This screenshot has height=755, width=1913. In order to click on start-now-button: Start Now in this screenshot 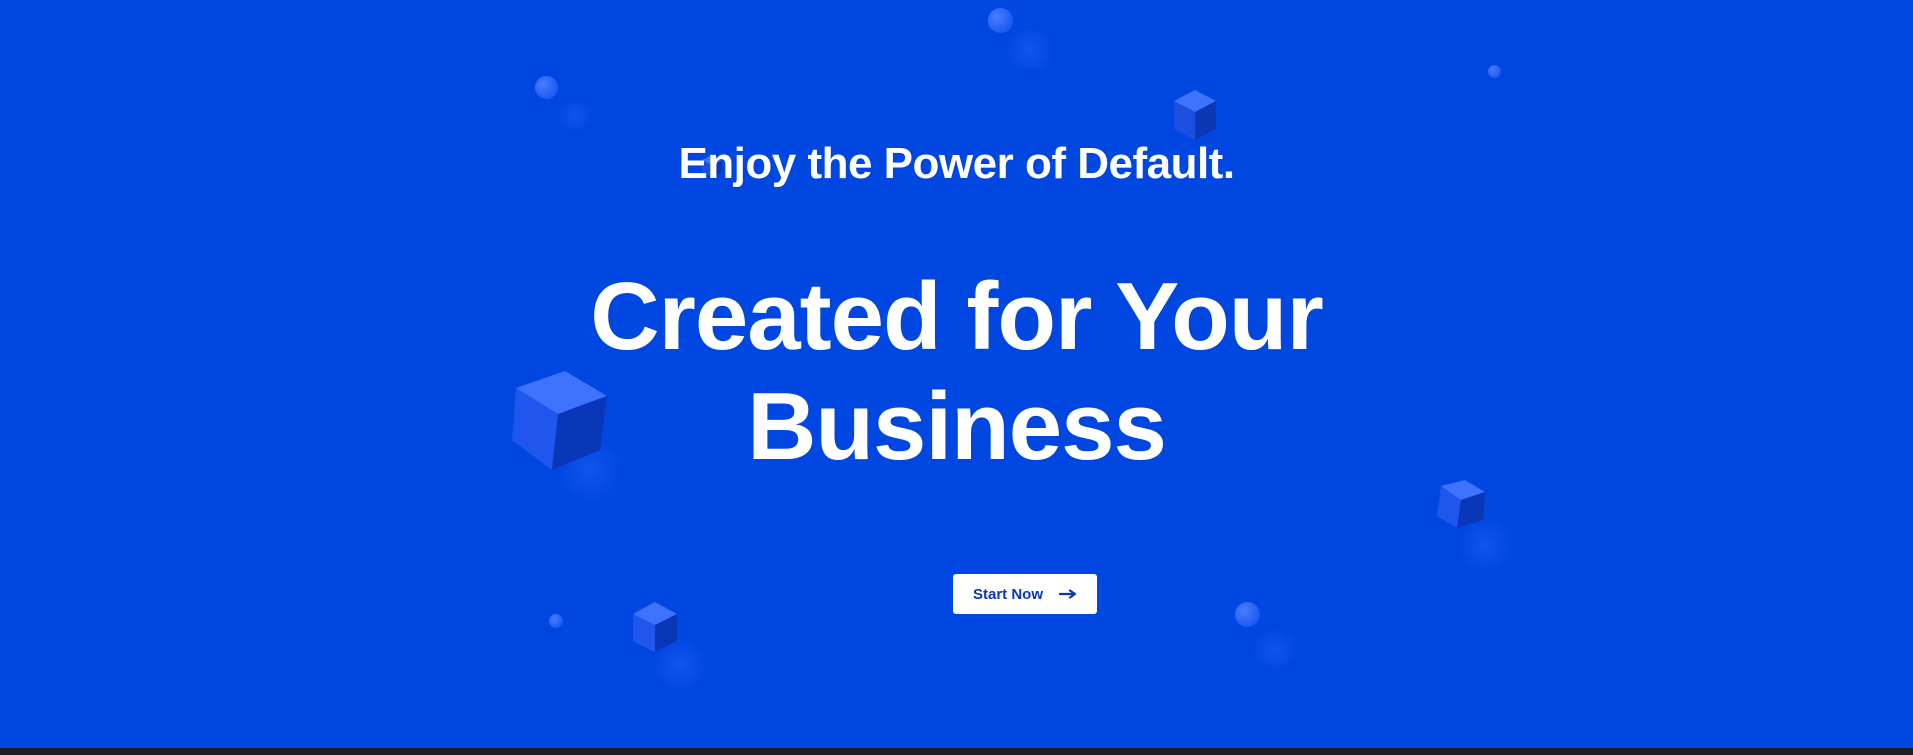, I will do `click(1025, 594)`.